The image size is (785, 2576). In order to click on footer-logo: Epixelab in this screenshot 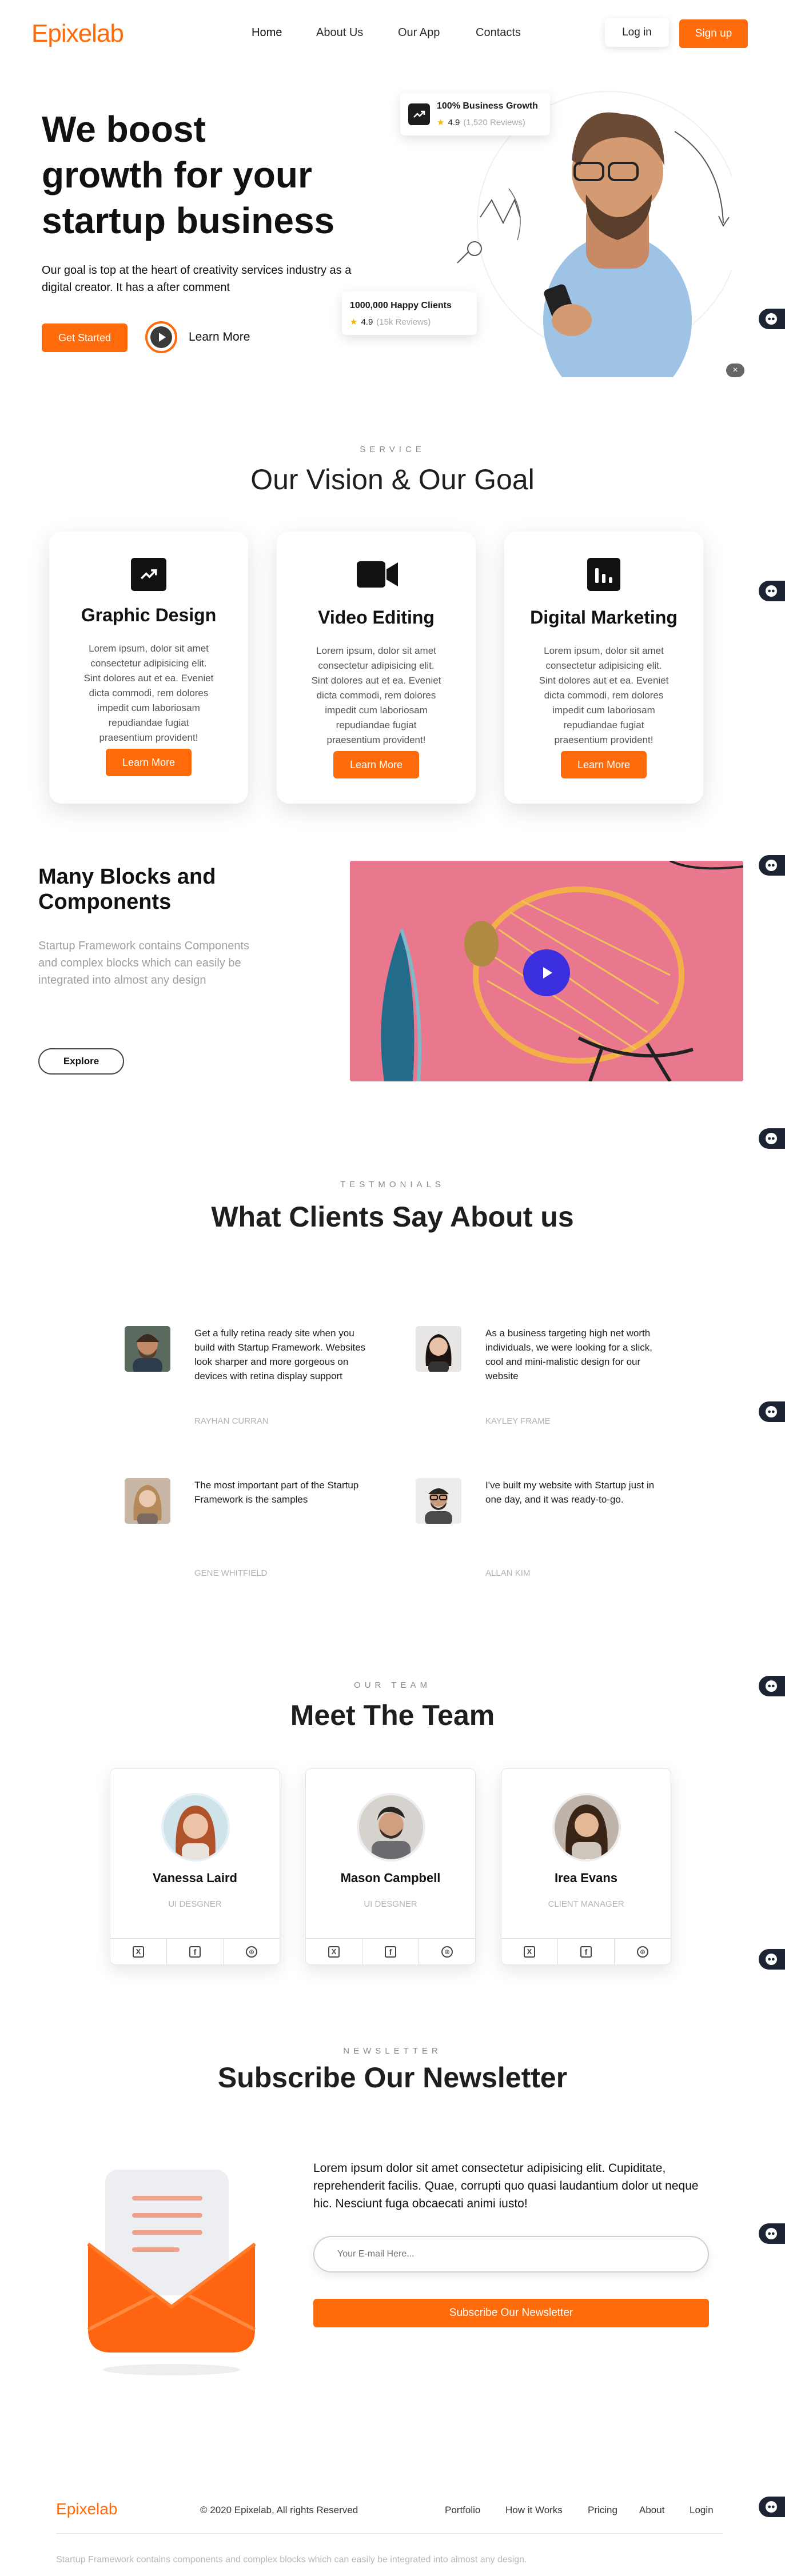, I will do `click(86, 2509)`.